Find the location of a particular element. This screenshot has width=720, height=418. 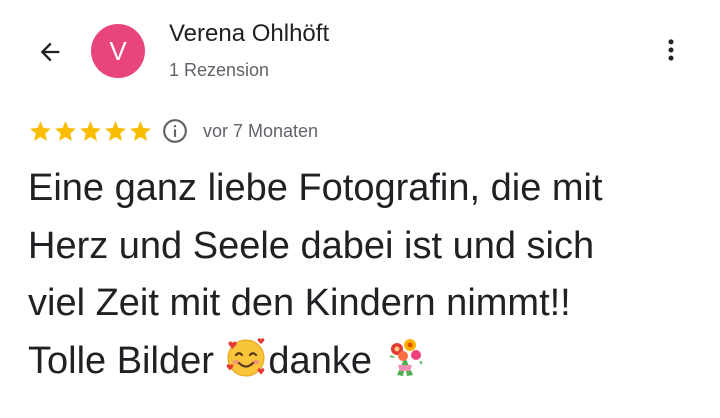

info-icon is located at coordinates (175, 131).